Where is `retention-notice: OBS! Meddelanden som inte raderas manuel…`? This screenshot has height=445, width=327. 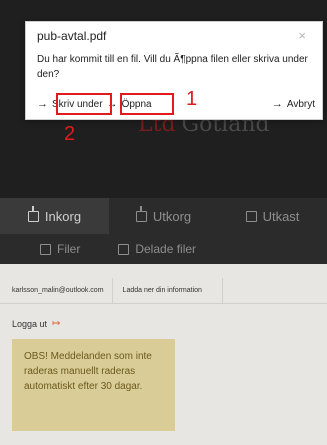 retention-notice: OBS! Meddelanden som inte raderas manuel… is located at coordinates (93, 385).